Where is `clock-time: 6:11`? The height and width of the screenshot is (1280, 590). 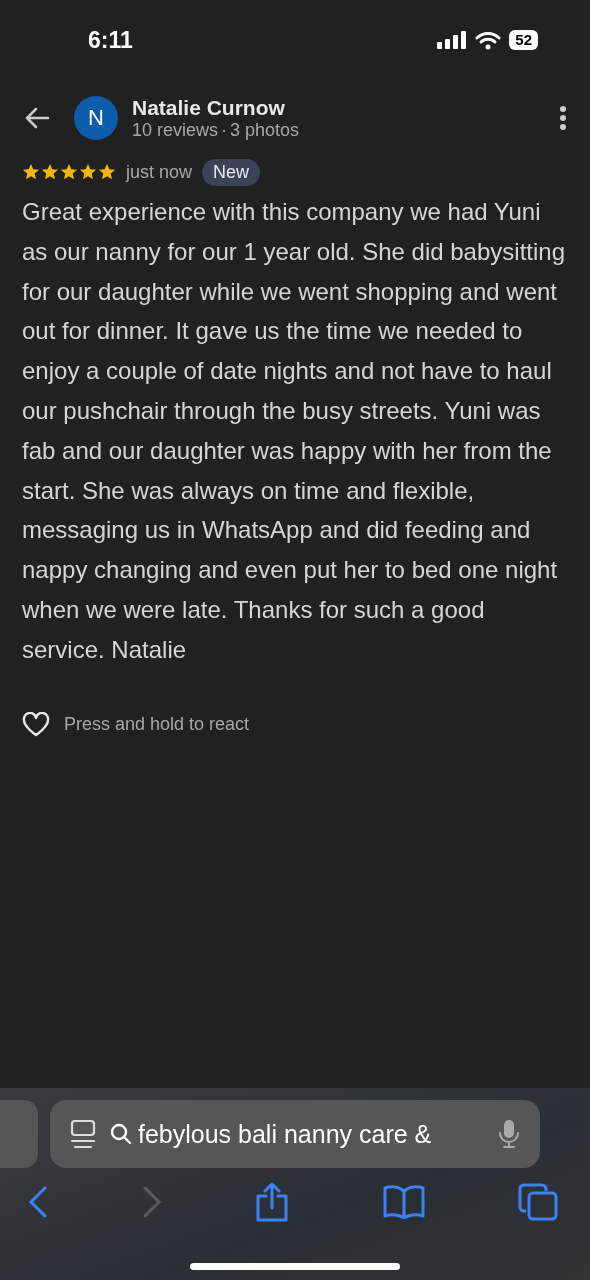
clock-time: 6:11 is located at coordinates (111, 40).